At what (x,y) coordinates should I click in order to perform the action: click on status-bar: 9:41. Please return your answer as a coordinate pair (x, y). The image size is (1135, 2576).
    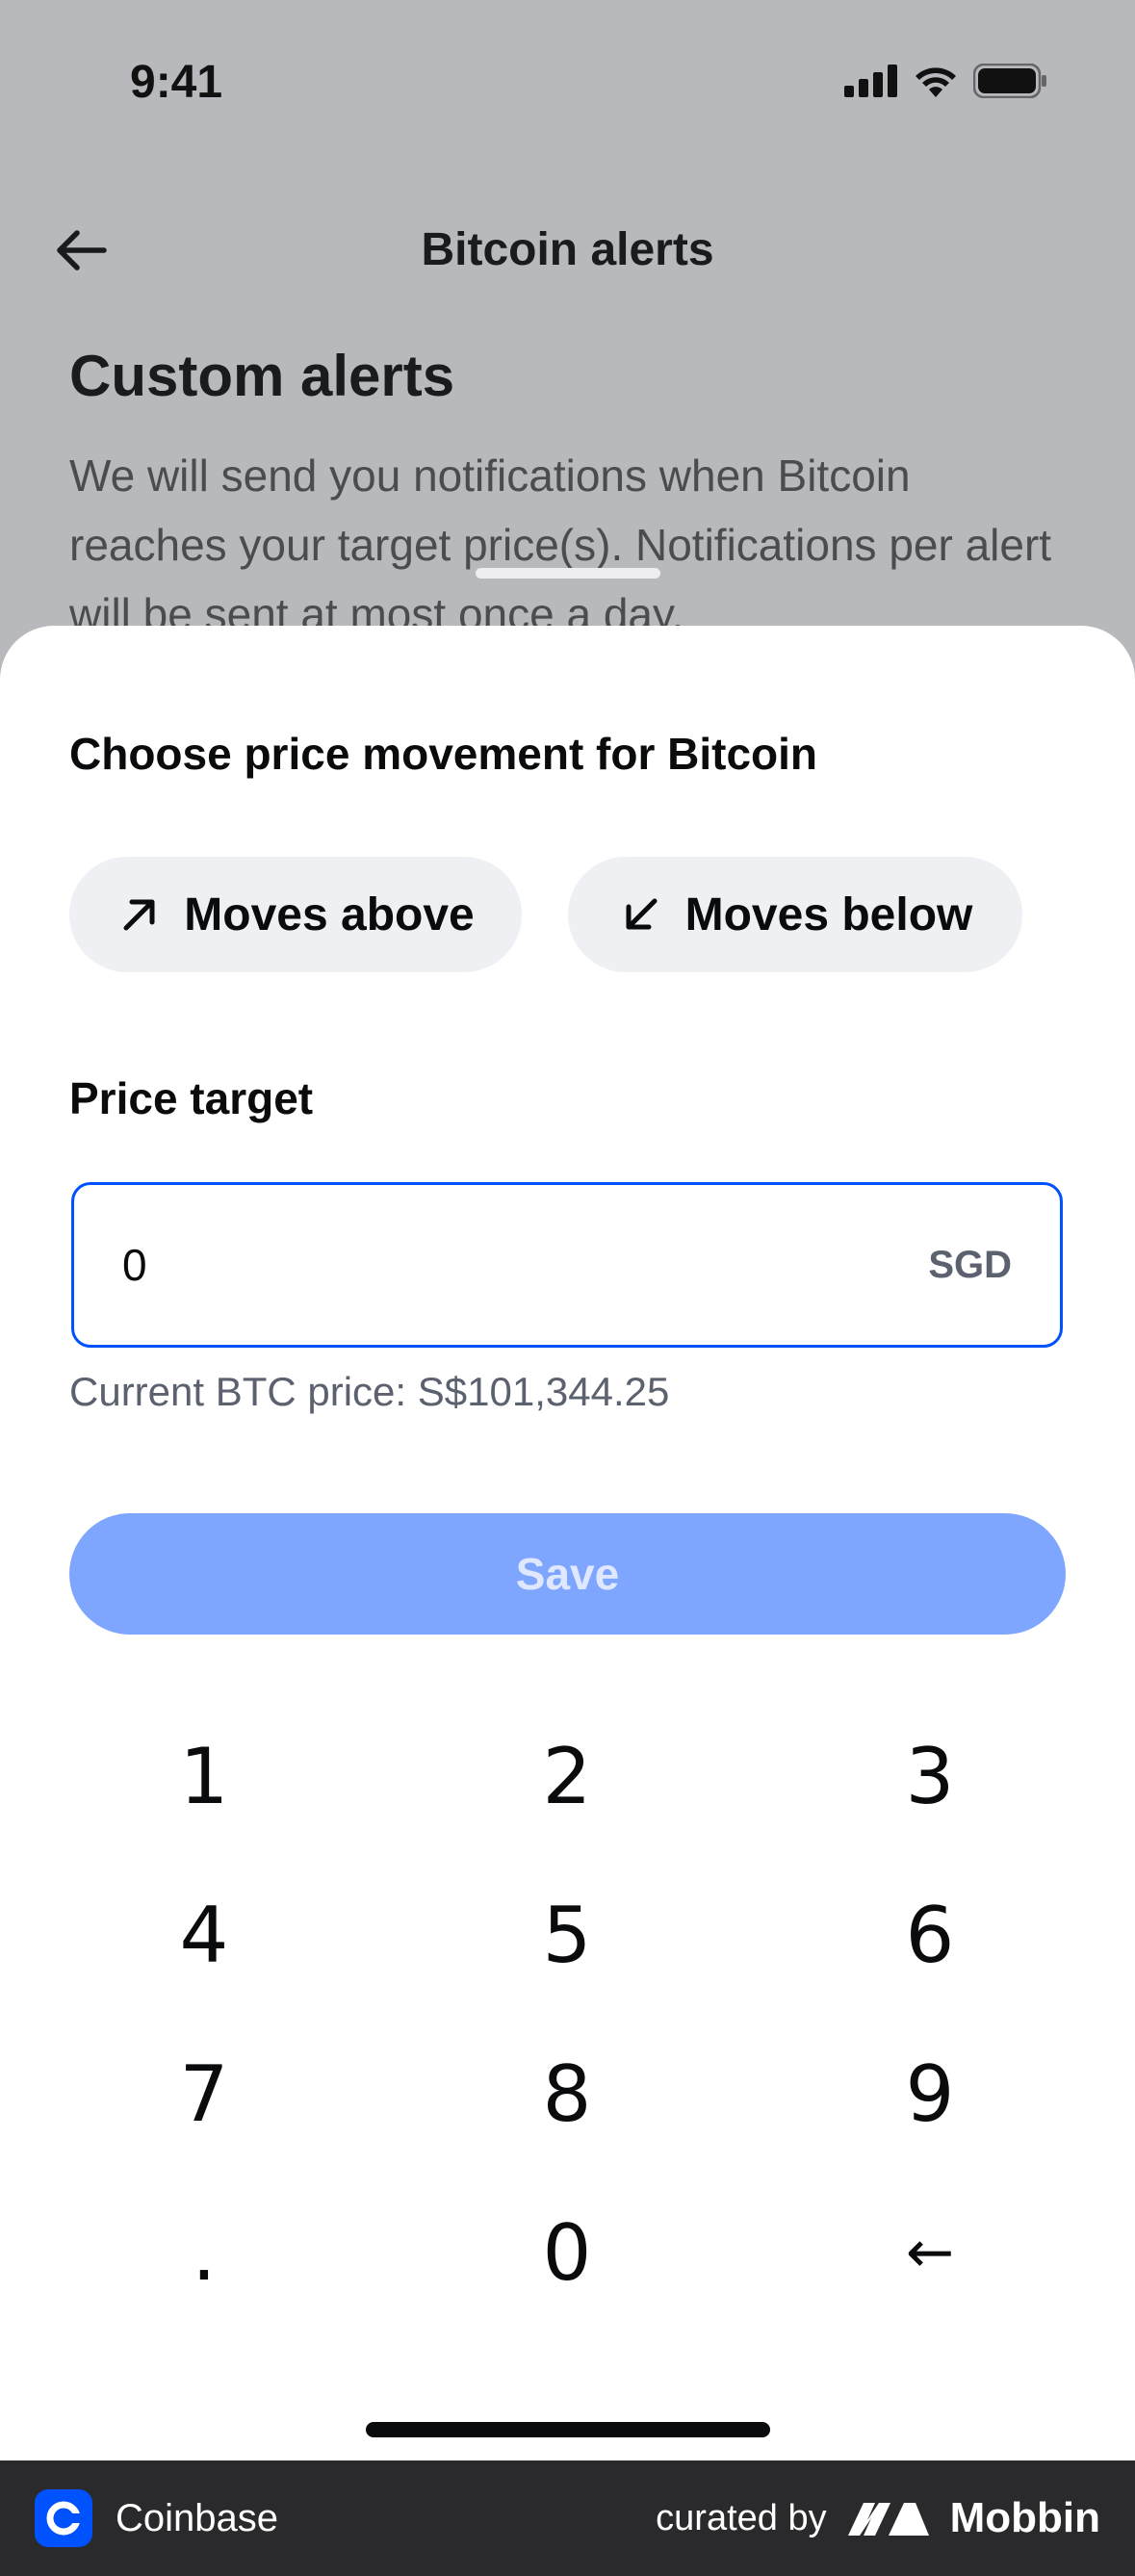
    Looking at the image, I should click on (567, 72).